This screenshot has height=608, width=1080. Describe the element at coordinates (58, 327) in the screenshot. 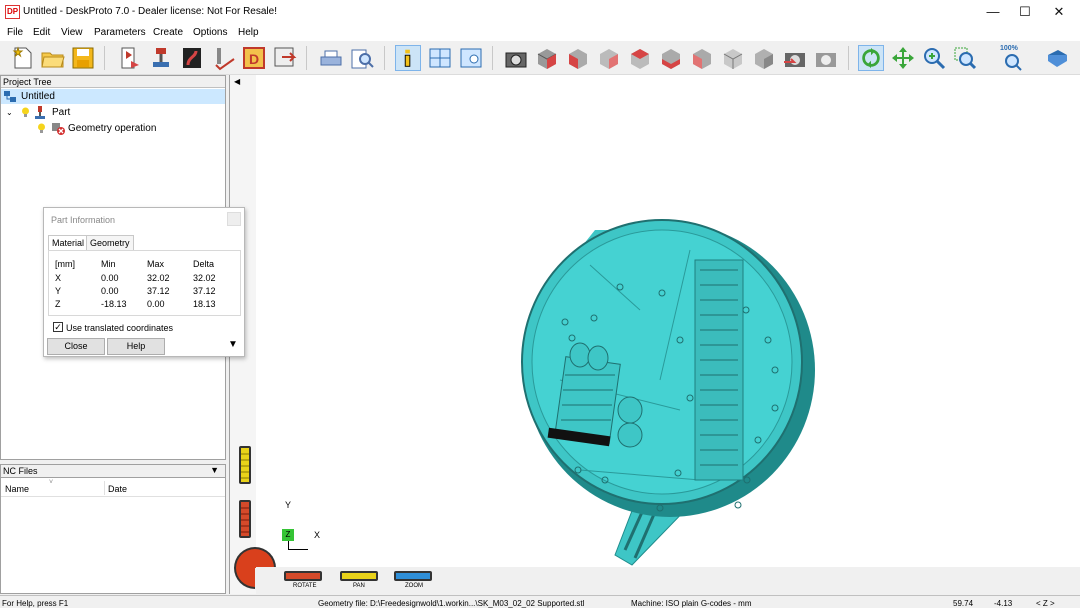

I see `translated-coordinates-checkbox: ✓` at that location.